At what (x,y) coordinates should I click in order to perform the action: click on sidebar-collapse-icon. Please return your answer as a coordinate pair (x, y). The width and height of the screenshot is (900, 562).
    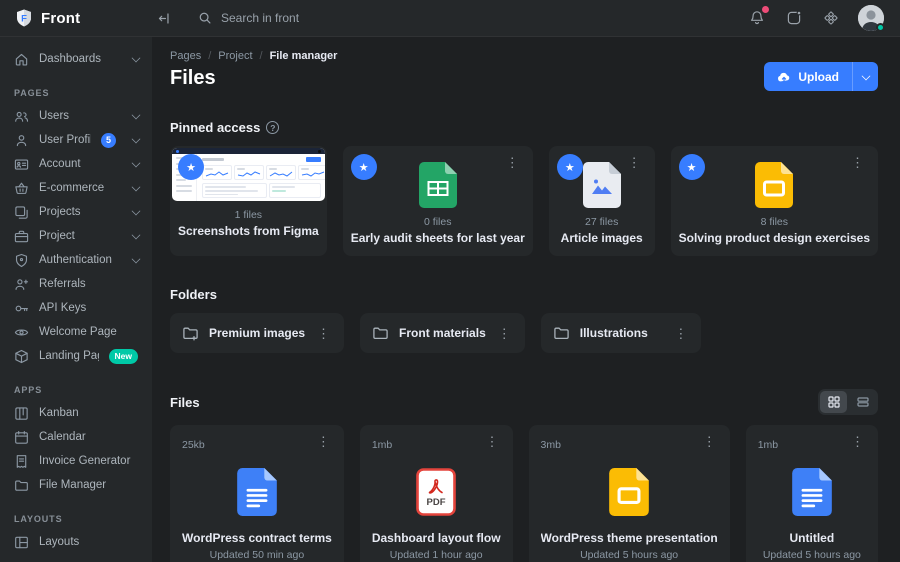
    Looking at the image, I should click on (164, 18).